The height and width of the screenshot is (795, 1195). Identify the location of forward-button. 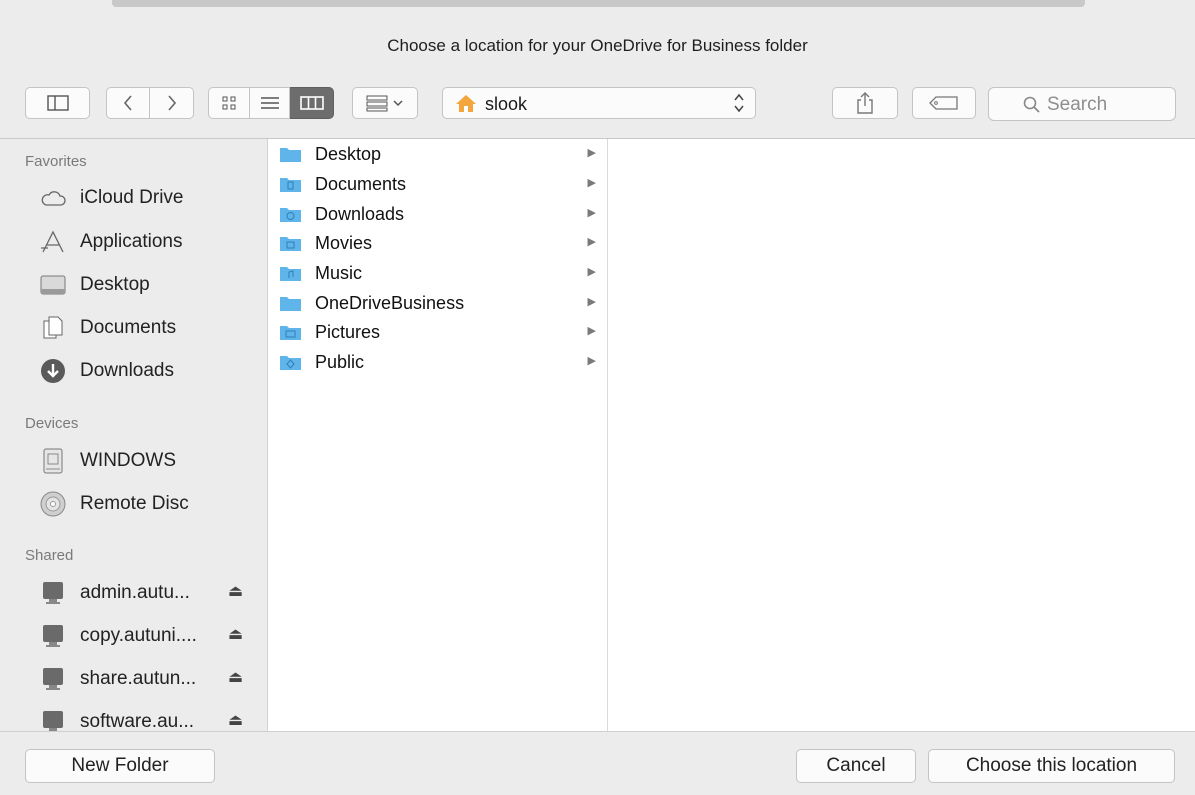
(172, 103).